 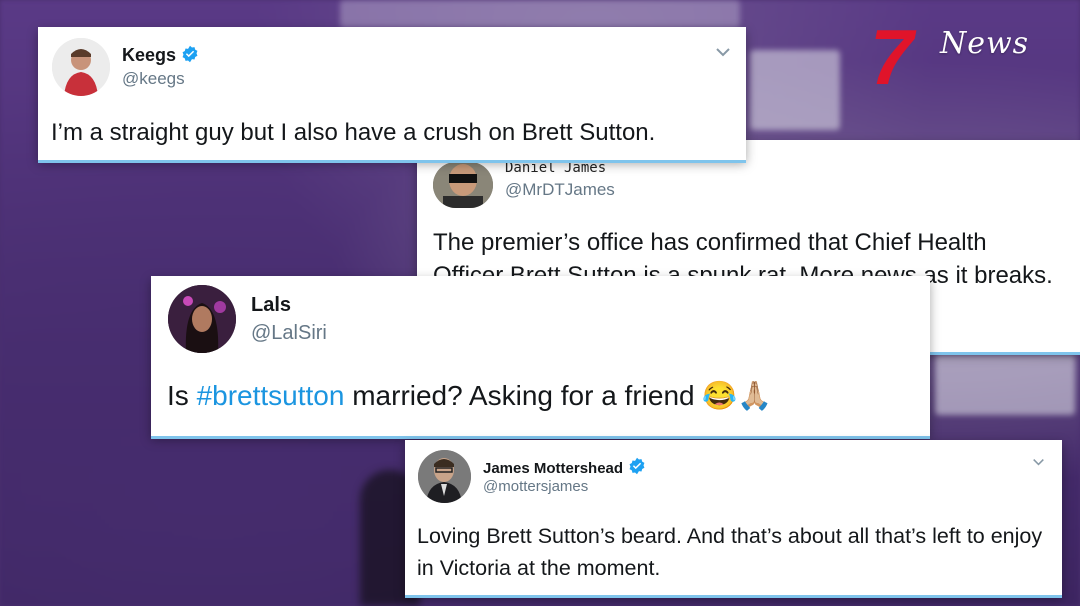 I want to click on tweet-author-handle: @keegs, so click(x=153, y=79).